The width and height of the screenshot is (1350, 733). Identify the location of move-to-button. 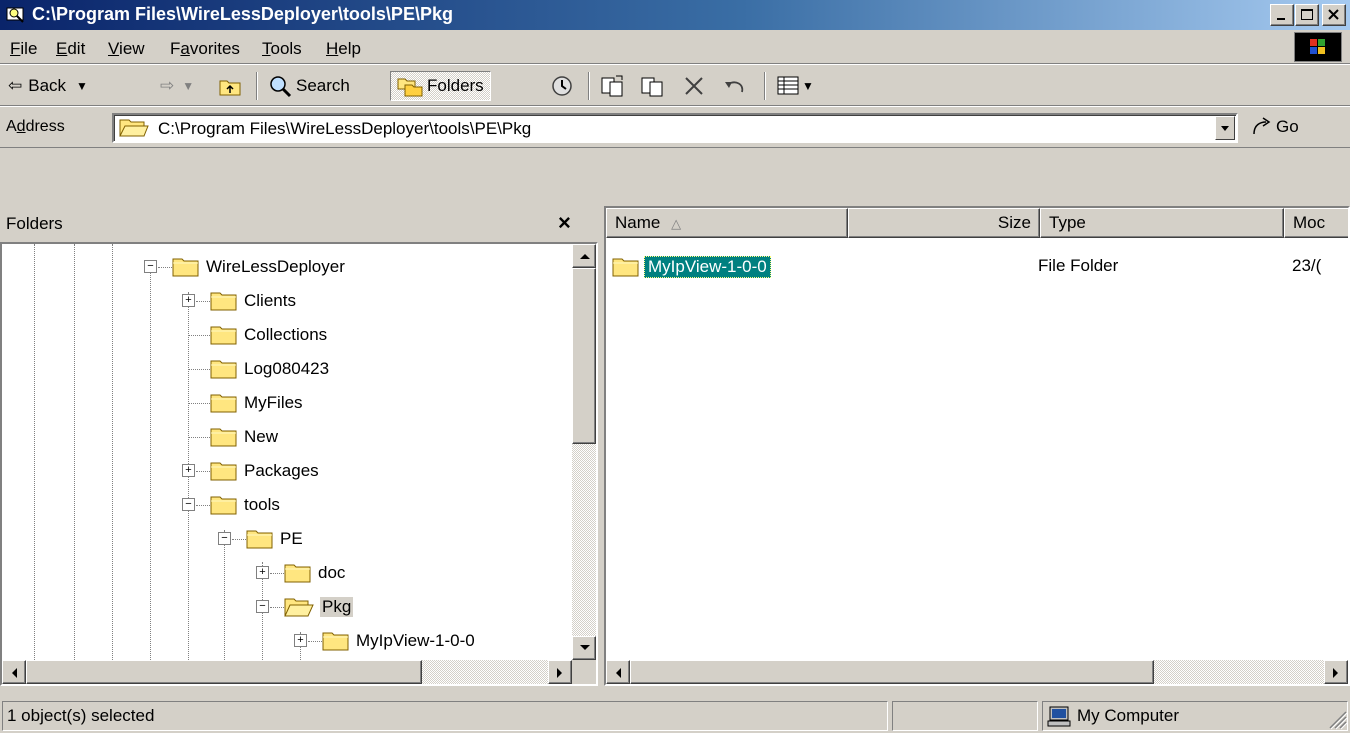
(613, 86).